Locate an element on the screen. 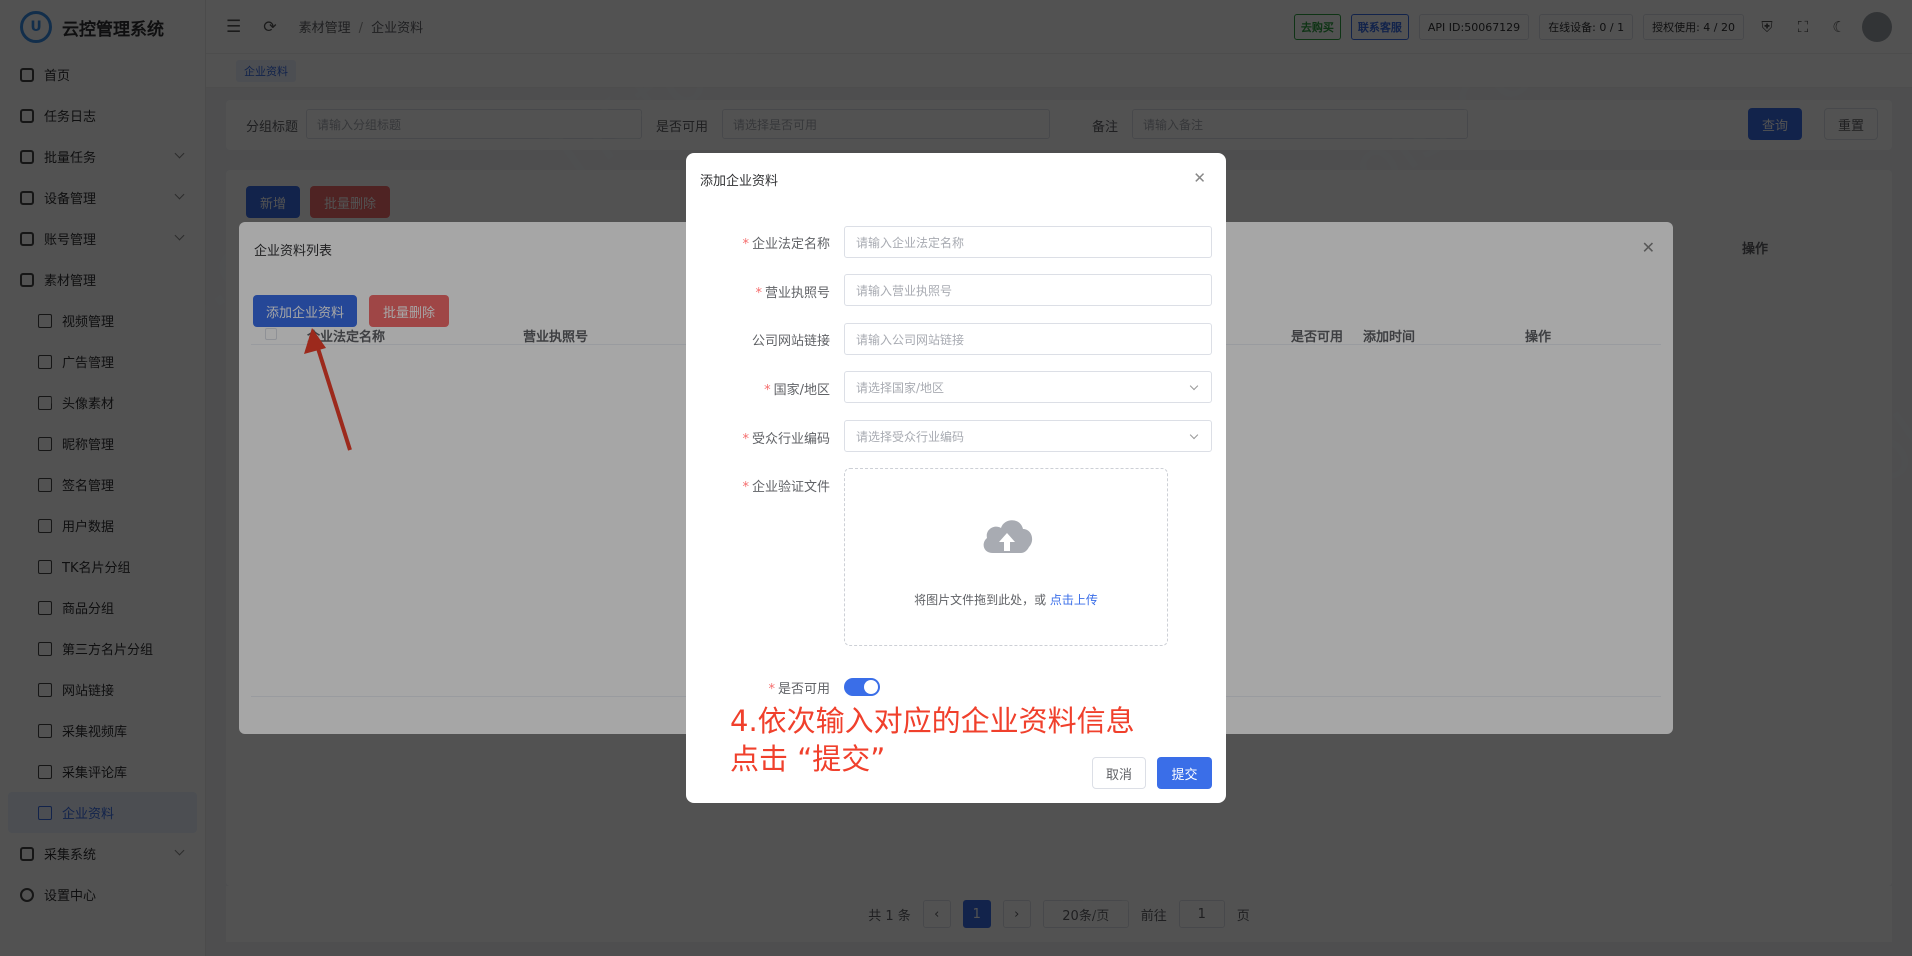 This screenshot has width=1912, height=956. toggle-knob is located at coordinates (871, 687).